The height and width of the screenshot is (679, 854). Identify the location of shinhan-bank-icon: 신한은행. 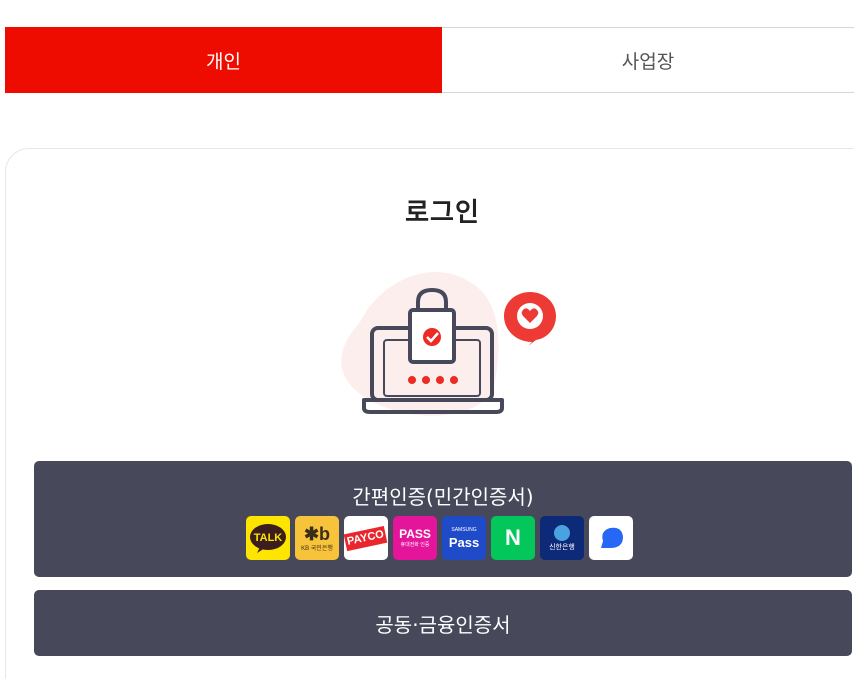
(562, 538).